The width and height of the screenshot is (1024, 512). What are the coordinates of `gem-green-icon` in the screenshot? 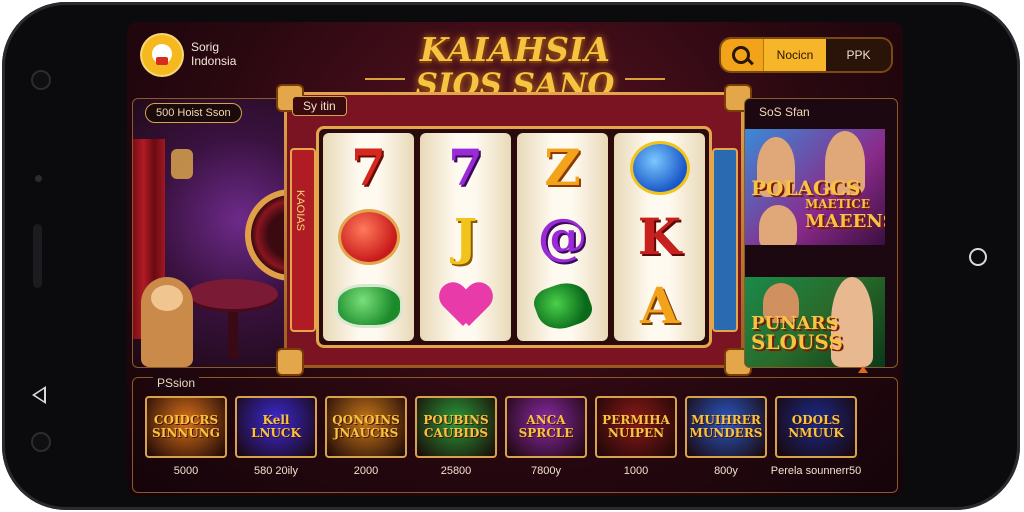 It's located at (368, 306).